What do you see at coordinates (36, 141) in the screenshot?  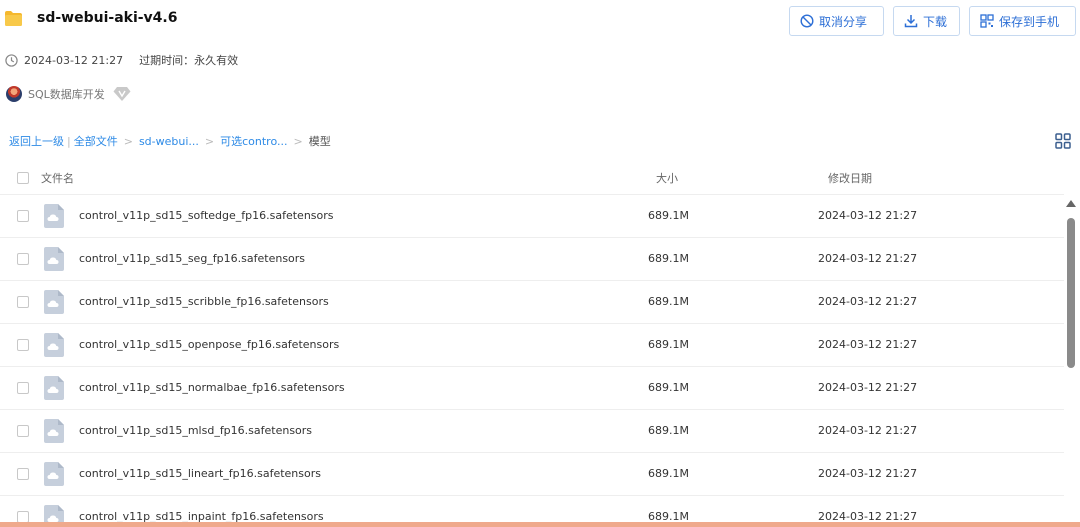 I see `breadcrumb-back-link: 返回上一级` at bounding box center [36, 141].